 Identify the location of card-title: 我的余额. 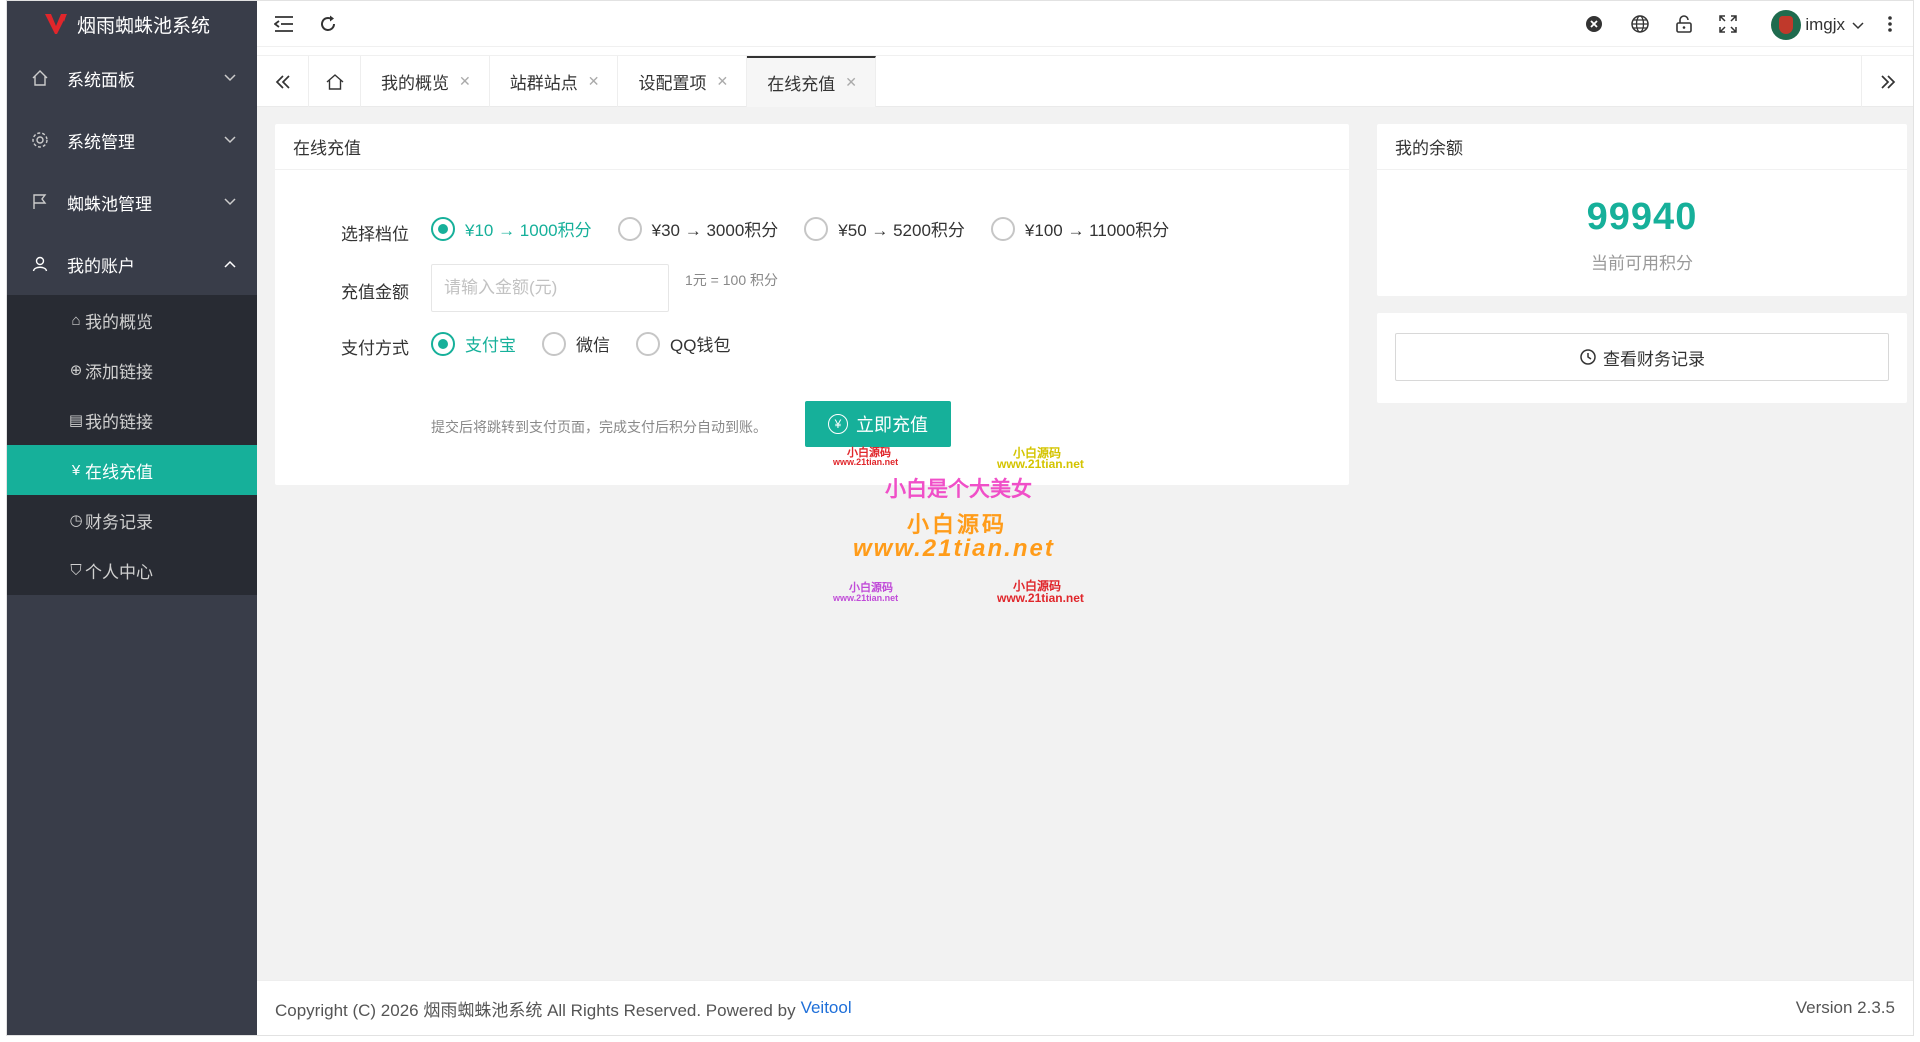
(1642, 147).